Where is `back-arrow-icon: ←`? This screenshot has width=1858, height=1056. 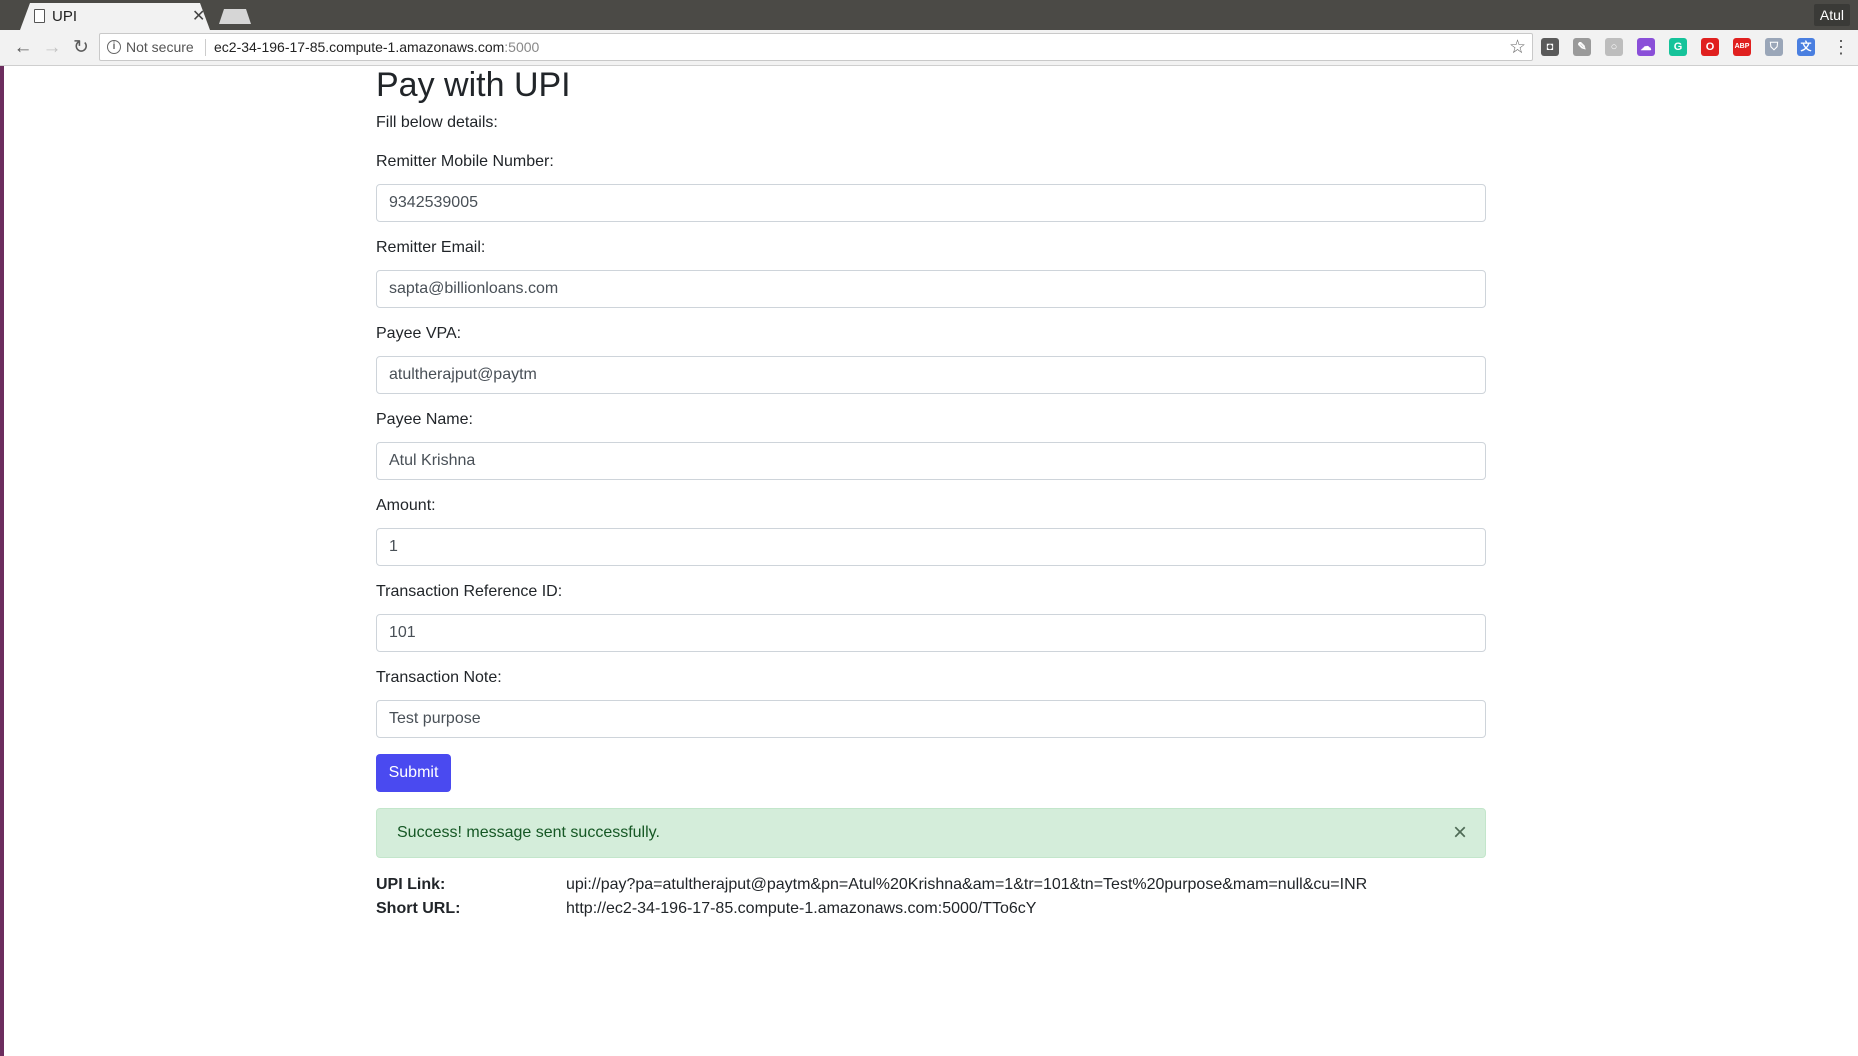
back-arrow-icon: ← is located at coordinates (23, 48).